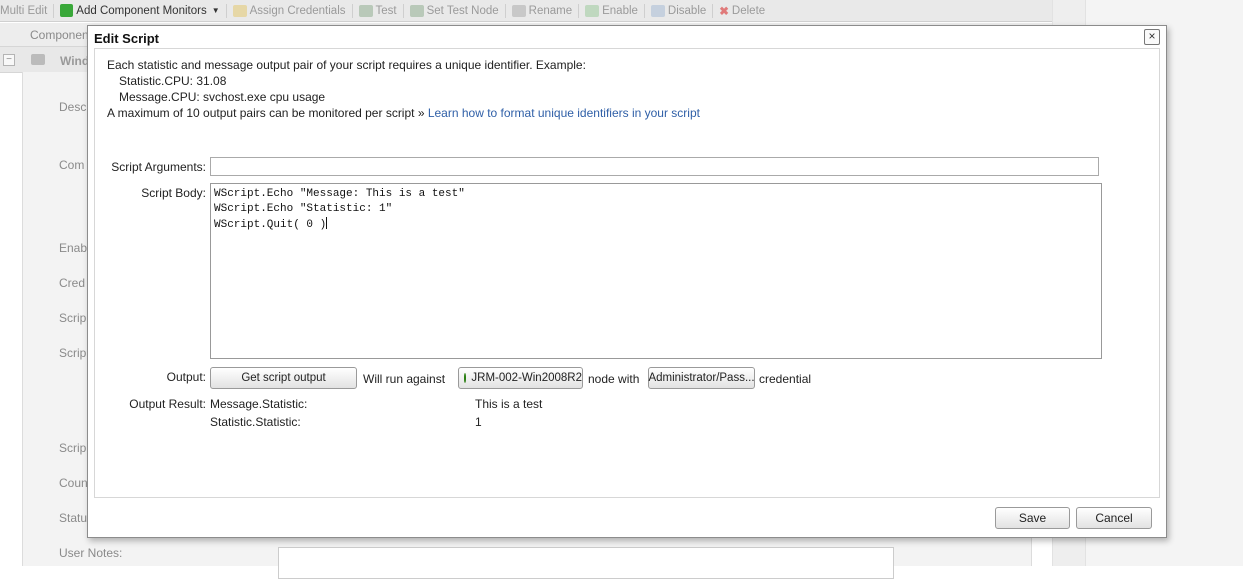  I want to click on enable-icon, so click(592, 10).